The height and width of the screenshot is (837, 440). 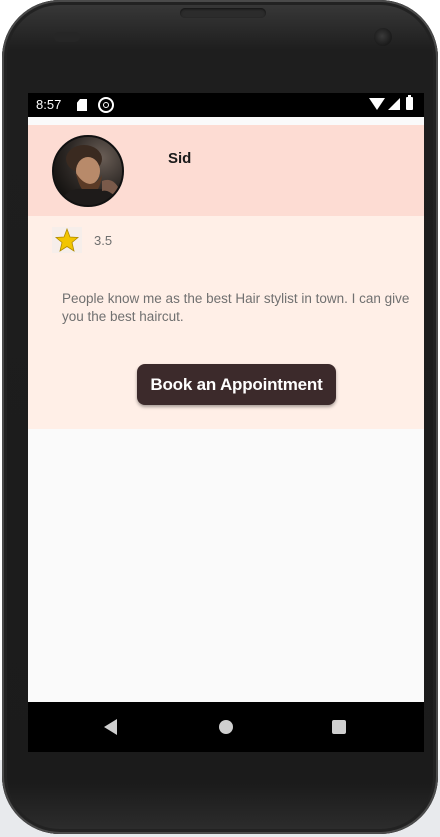 What do you see at coordinates (226, 170) in the screenshot?
I see `stylist-header-card: Sid` at bounding box center [226, 170].